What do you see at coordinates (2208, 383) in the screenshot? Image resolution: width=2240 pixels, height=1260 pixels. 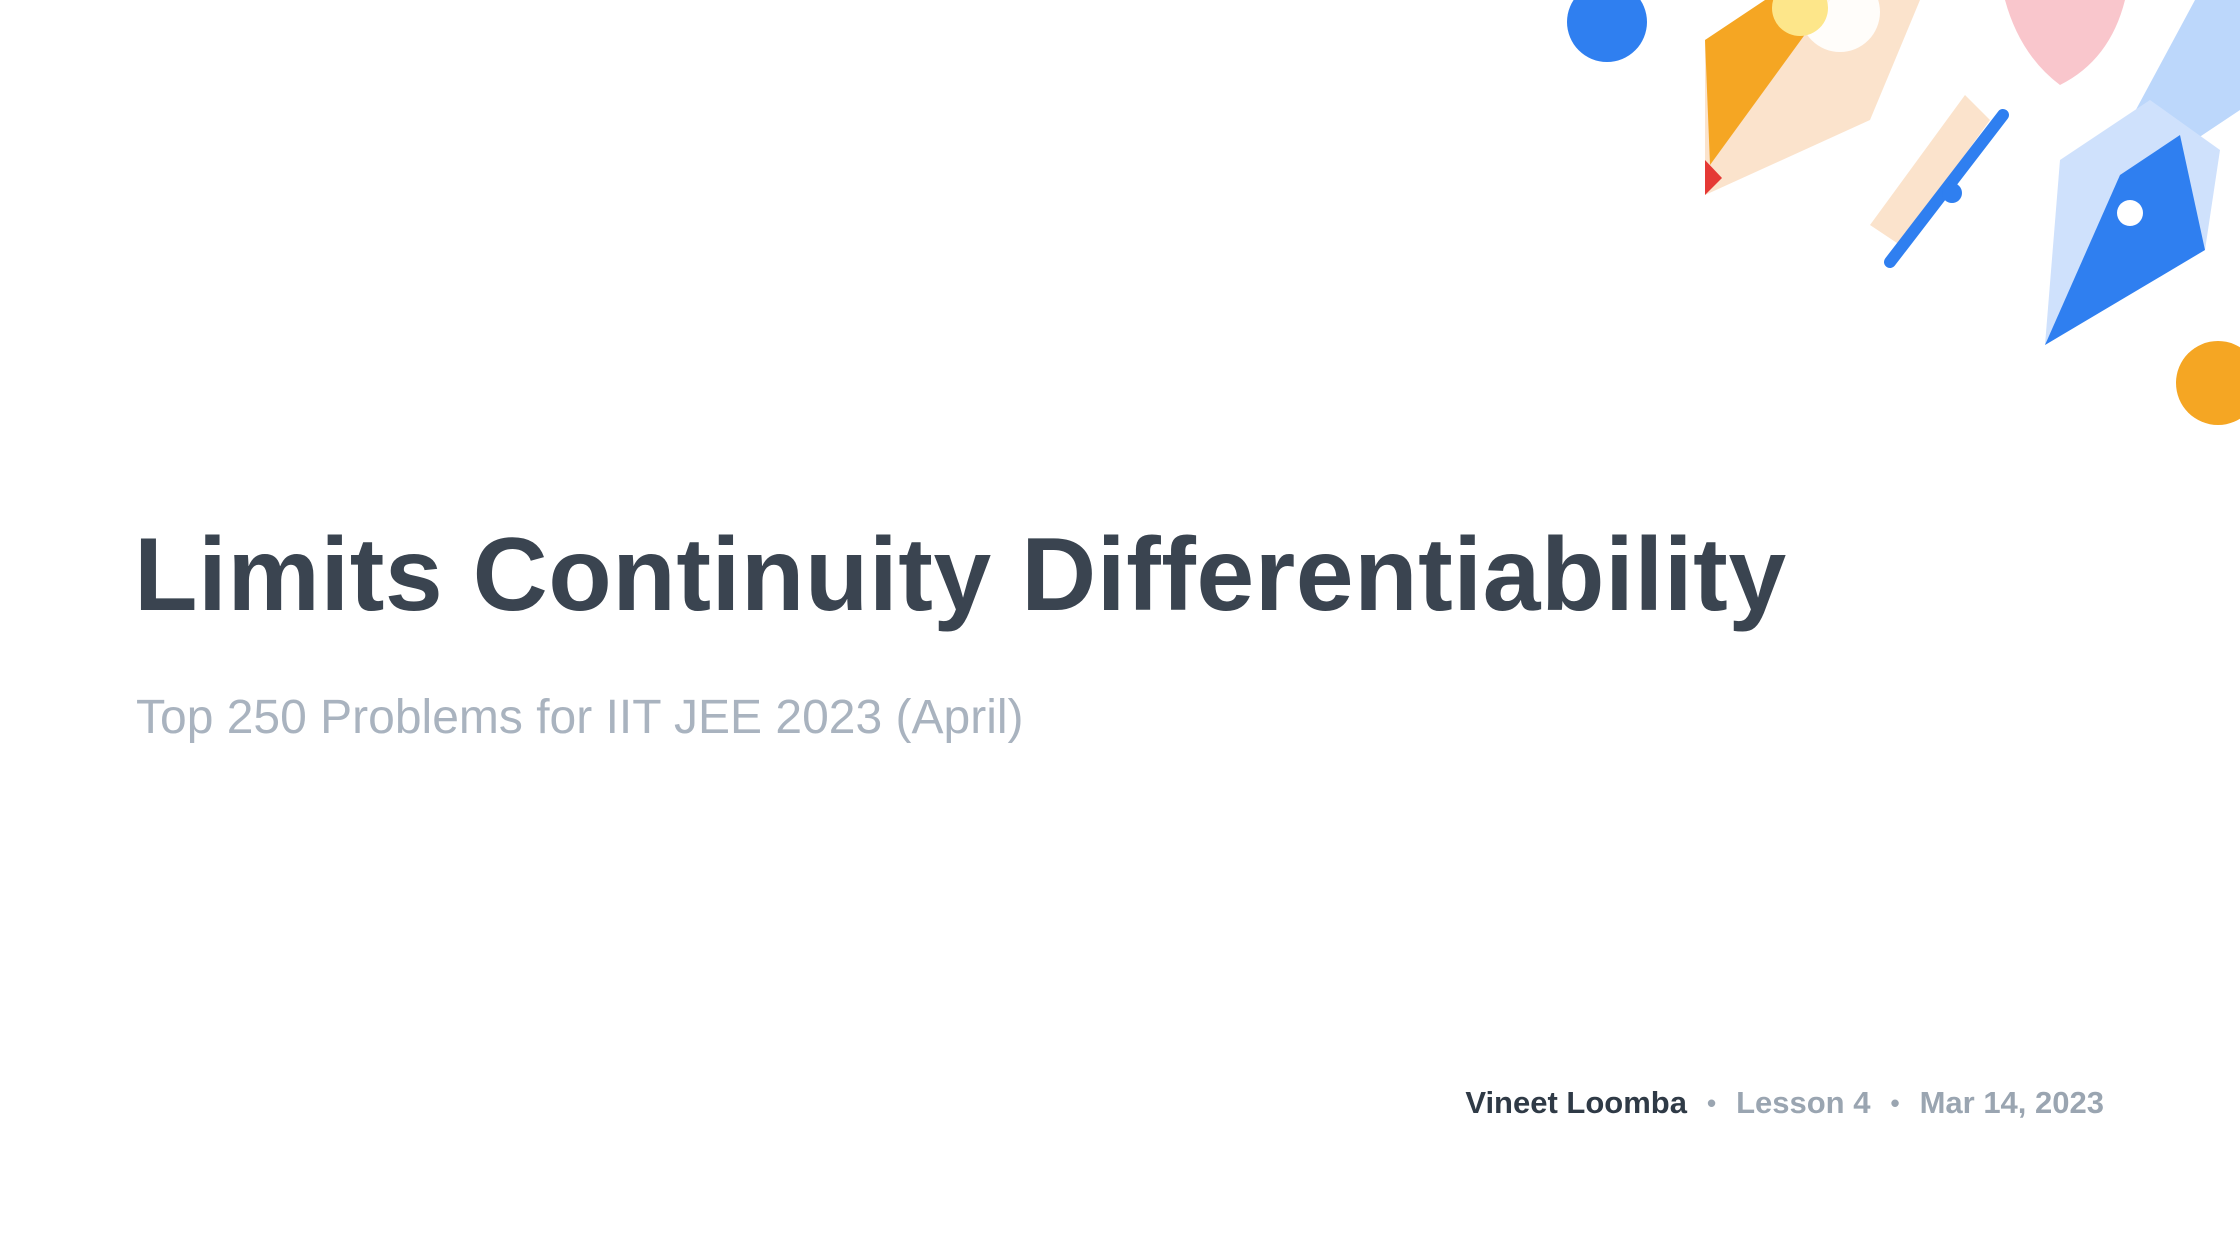 I see `orange-circle-icon` at bounding box center [2208, 383].